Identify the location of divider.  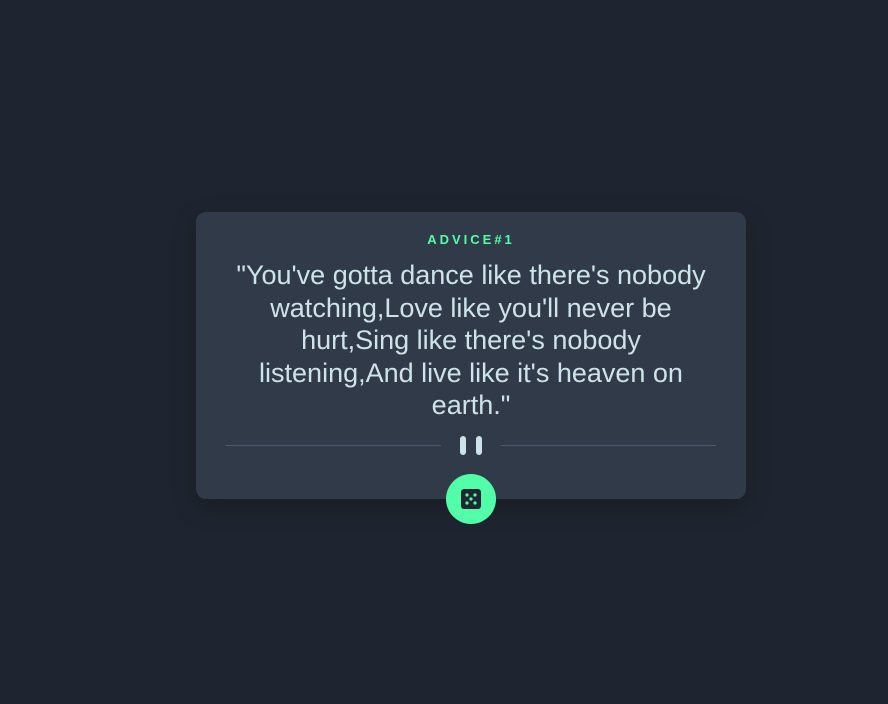
(471, 446).